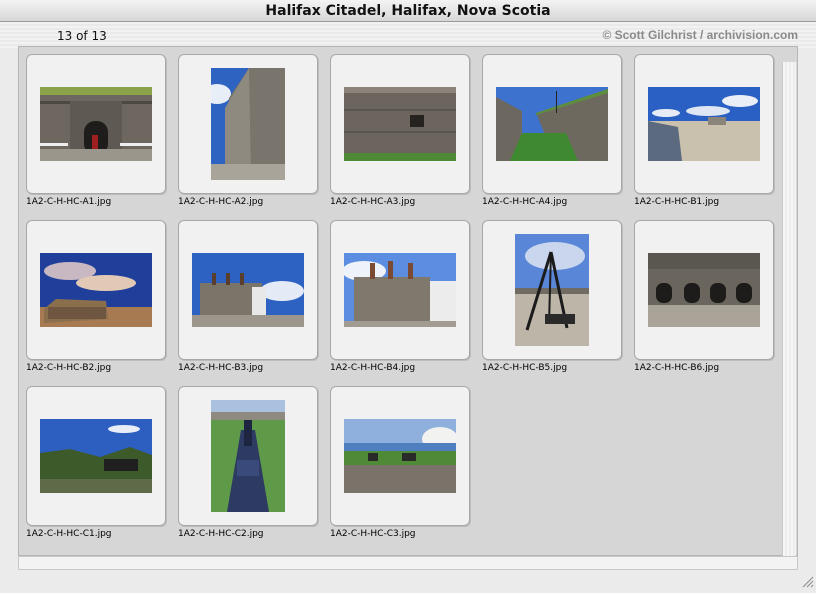 This screenshot has width=816, height=593. What do you see at coordinates (69, 202) in the screenshot?
I see `thumbnail-filename: 1A2-C-H-HC-A1.jpg` at bounding box center [69, 202].